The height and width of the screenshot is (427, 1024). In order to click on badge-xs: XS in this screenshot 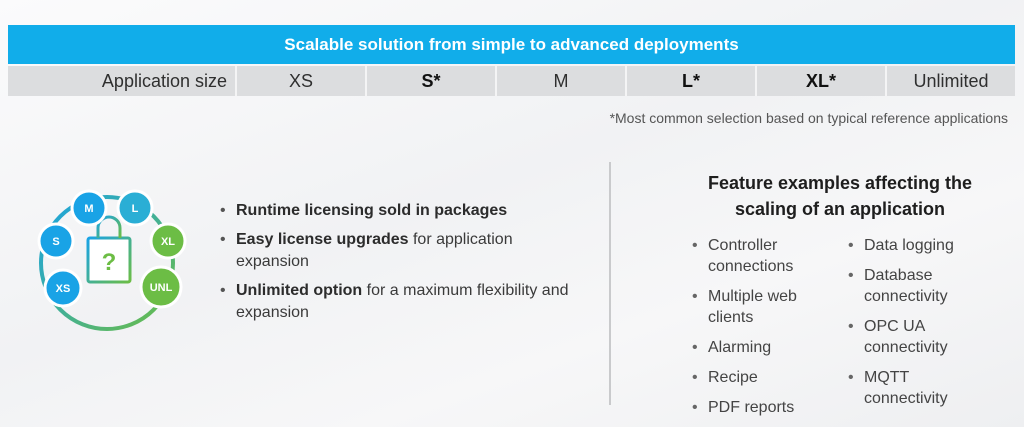, I will do `click(63, 288)`.